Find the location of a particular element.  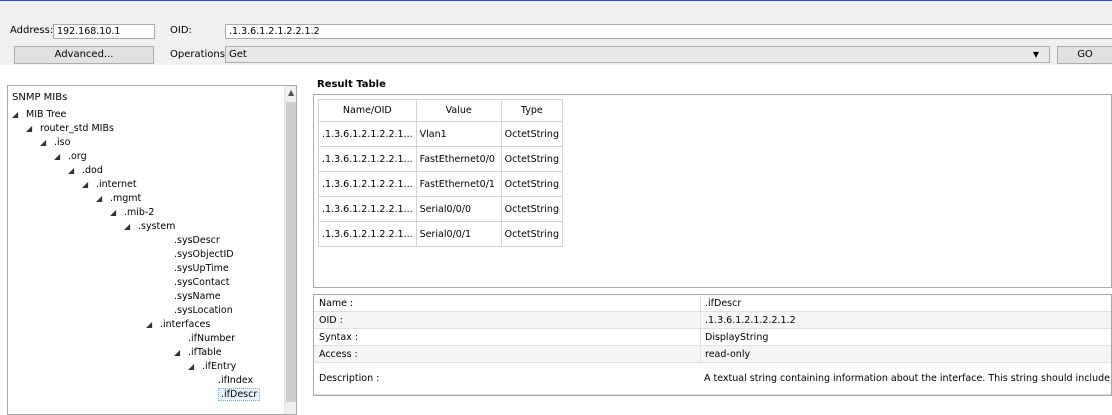

detail-key: OID : is located at coordinates (331, 320).